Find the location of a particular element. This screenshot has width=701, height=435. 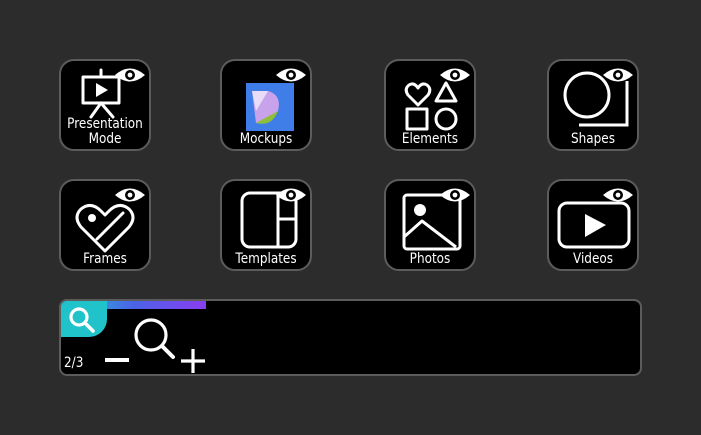

tile-label: Presentation Mode is located at coordinates (105, 131).